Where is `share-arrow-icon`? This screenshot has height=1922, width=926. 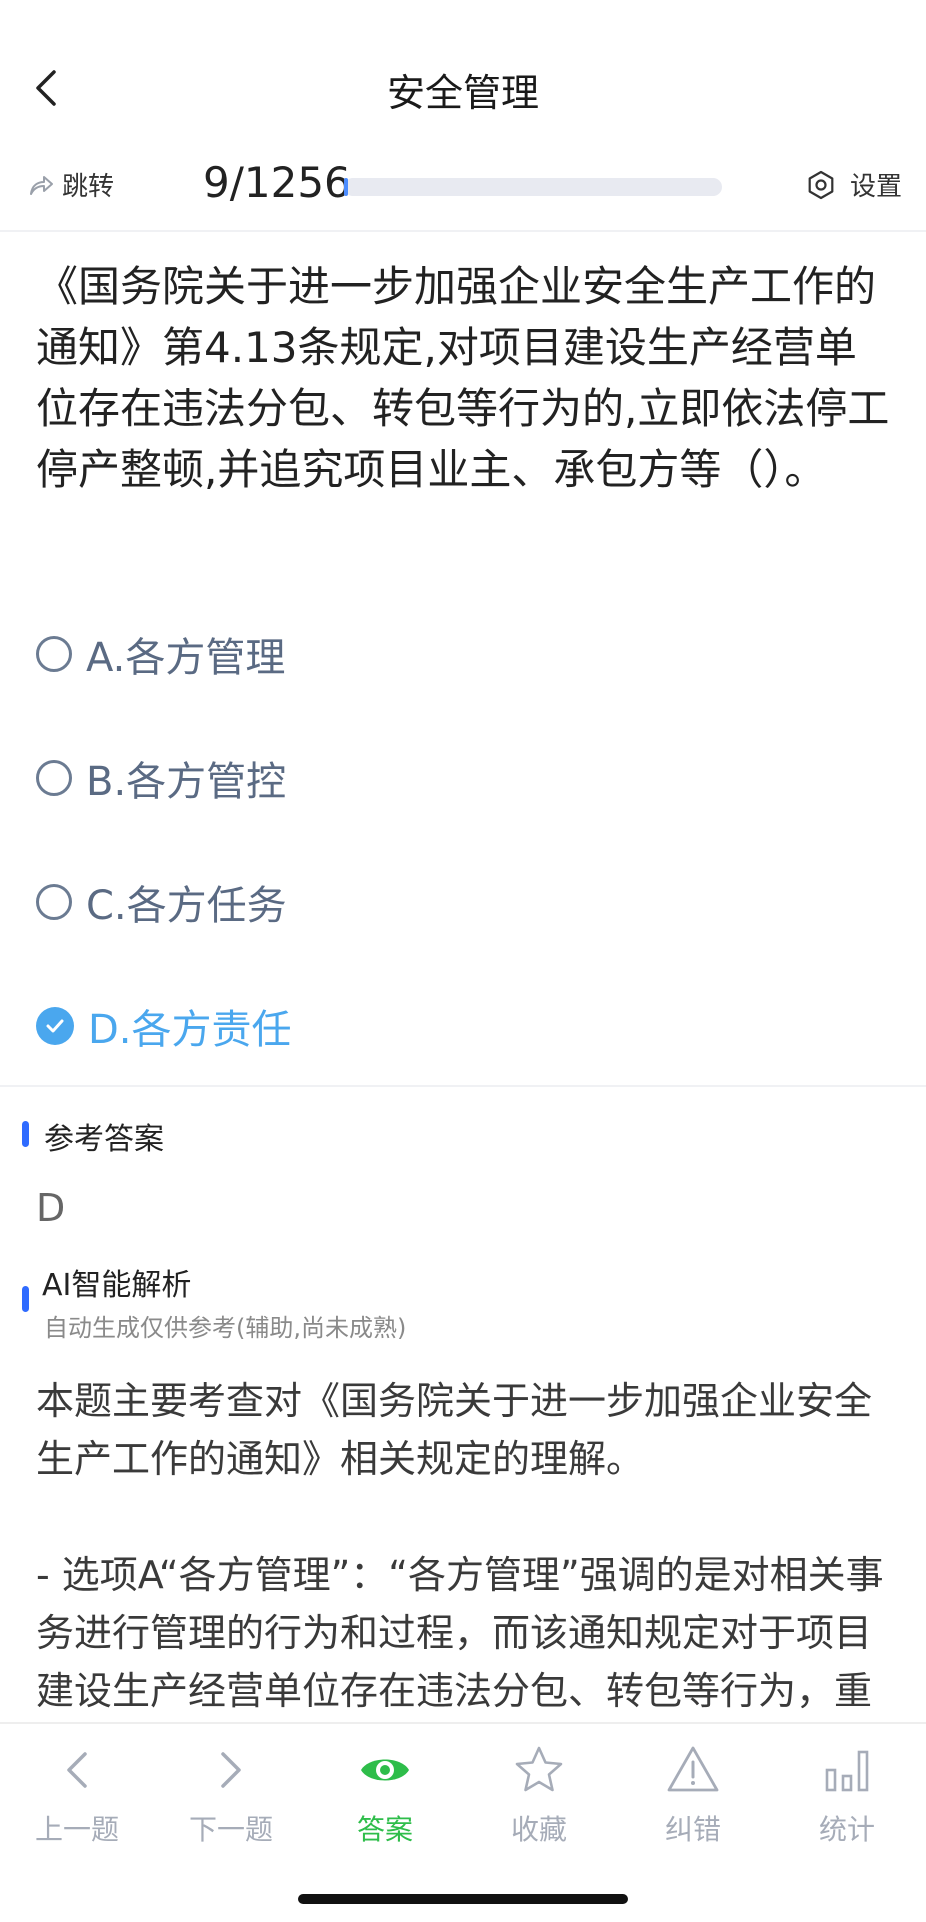
share-arrow-icon is located at coordinates (41, 185).